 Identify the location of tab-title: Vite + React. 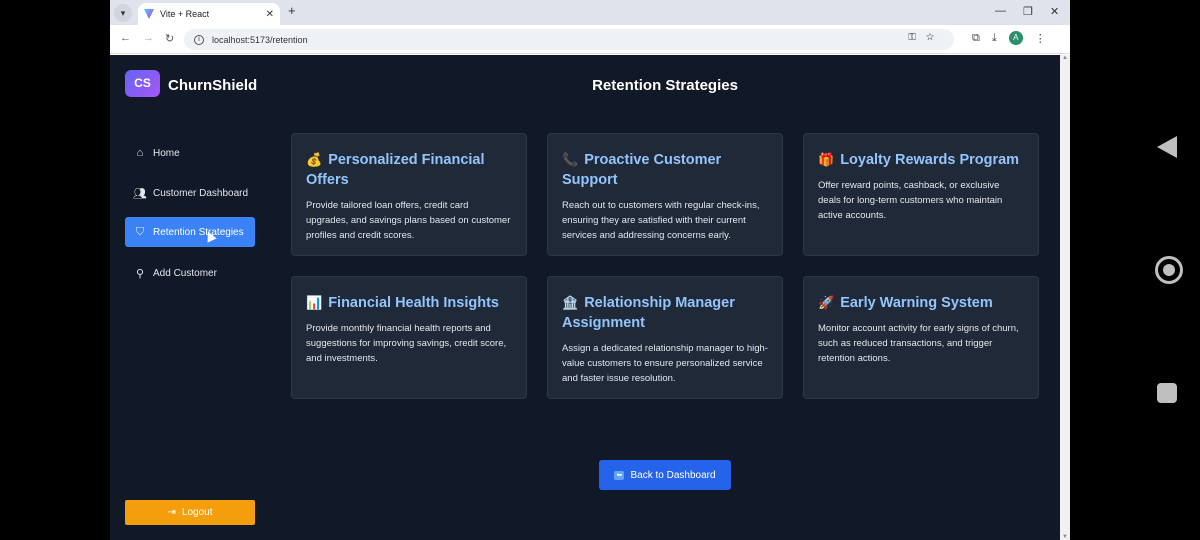
(185, 14).